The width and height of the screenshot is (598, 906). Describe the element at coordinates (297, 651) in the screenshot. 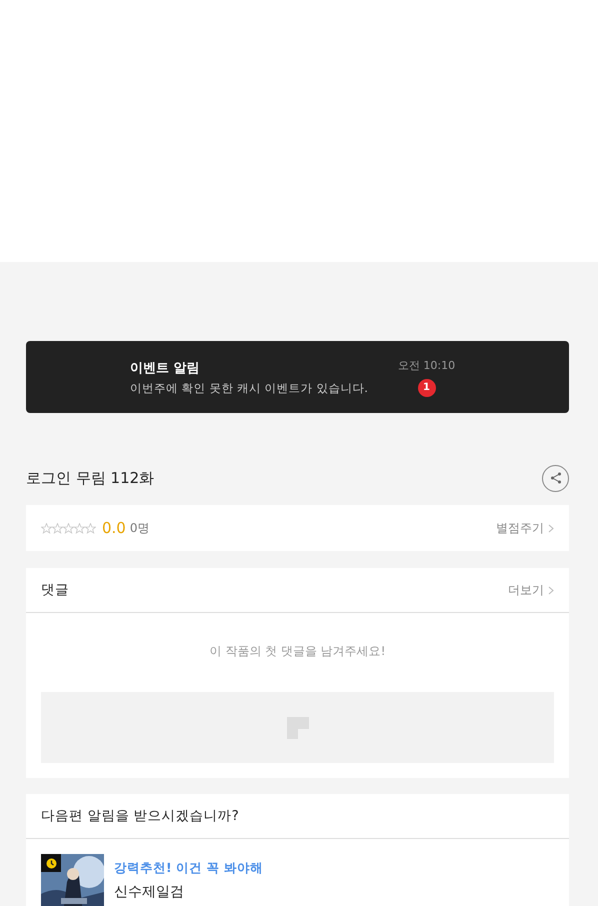

I see `empty-comments-message: 이 작품의 첫 댓글을 남겨주세요!` at that location.